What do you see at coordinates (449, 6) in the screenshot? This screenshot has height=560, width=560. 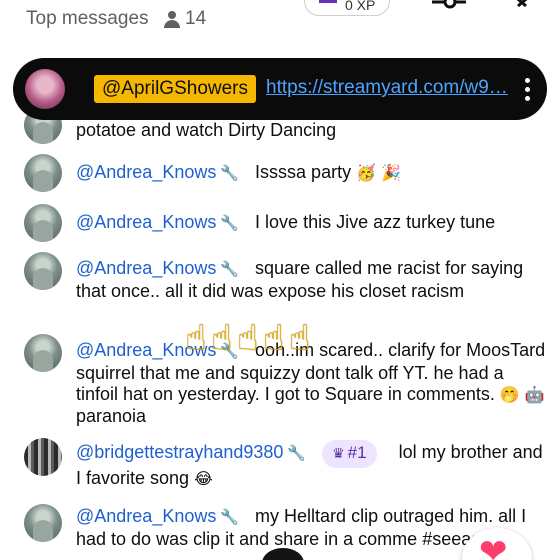 I see `tune-icon` at bounding box center [449, 6].